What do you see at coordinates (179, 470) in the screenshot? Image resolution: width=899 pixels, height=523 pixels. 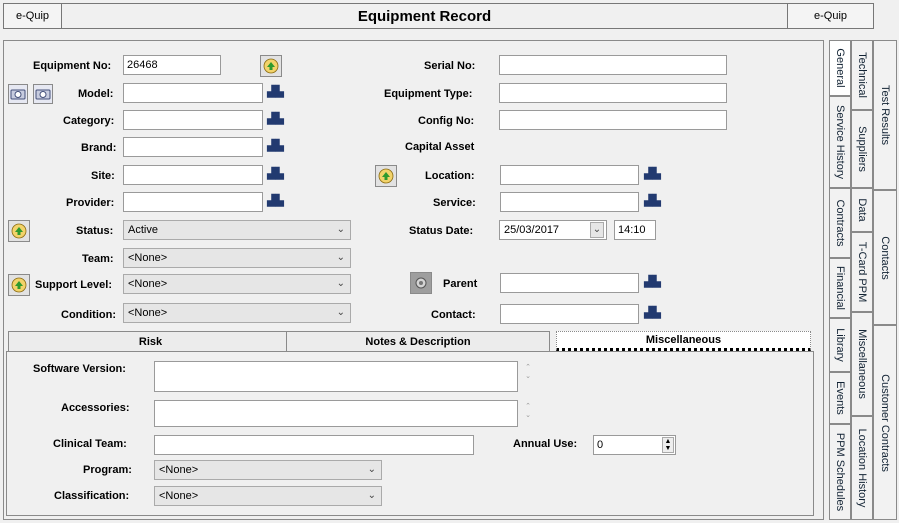 I see `program-value: <None>` at bounding box center [179, 470].